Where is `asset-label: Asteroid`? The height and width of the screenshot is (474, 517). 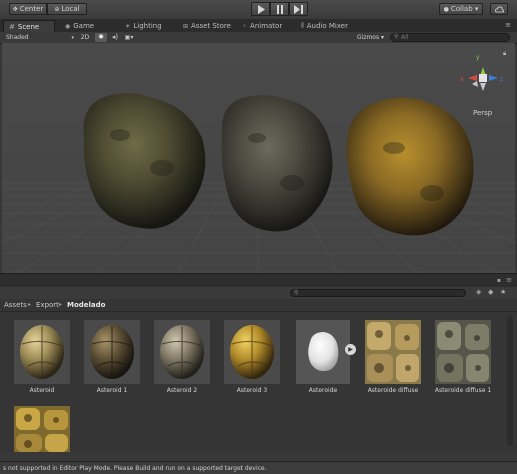 asset-label: Asteroid is located at coordinates (42, 390).